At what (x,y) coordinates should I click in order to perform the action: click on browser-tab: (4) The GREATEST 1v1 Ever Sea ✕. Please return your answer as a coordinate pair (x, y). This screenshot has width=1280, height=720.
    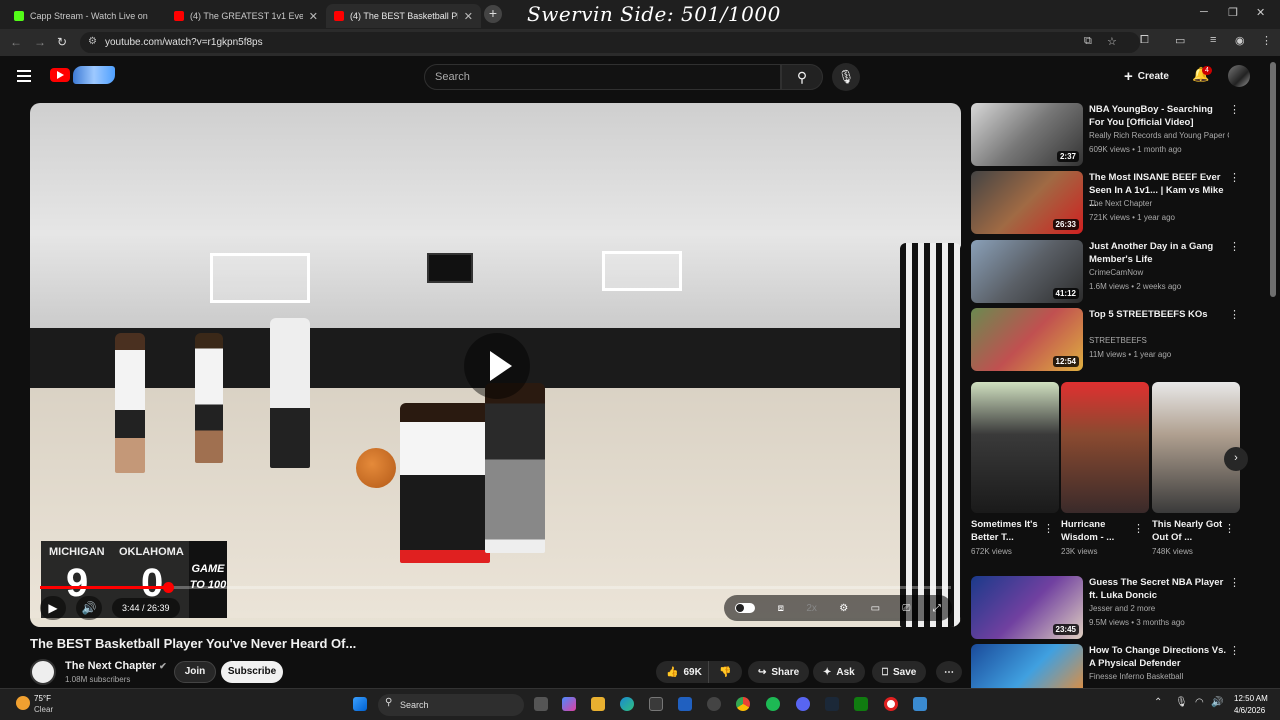
    Looking at the image, I should click on (246, 16).